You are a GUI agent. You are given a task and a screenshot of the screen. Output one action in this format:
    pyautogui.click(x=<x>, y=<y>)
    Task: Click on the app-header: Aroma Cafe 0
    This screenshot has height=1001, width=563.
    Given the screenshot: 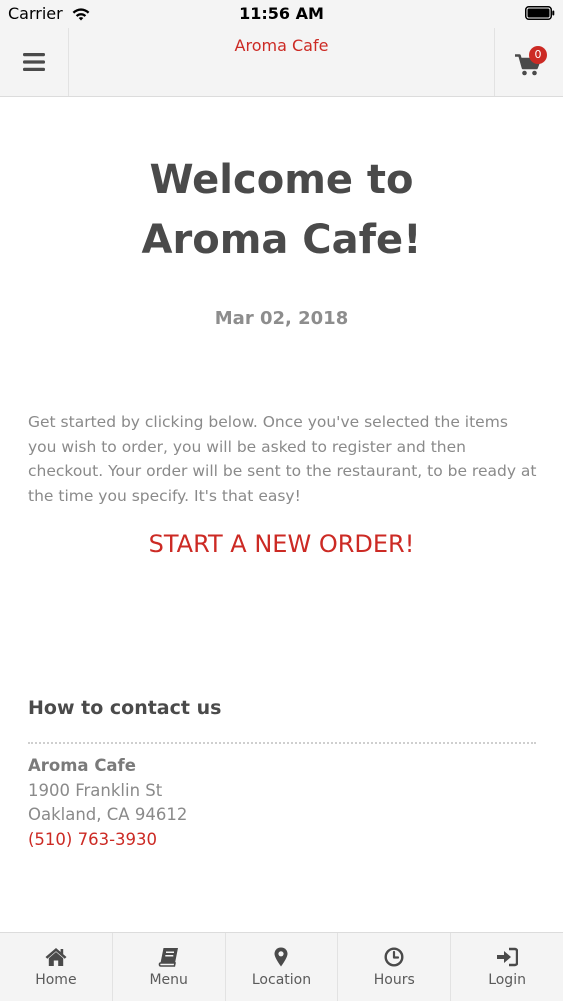 What is the action you would take?
    pyautogui.click(x=281, y=62)
    